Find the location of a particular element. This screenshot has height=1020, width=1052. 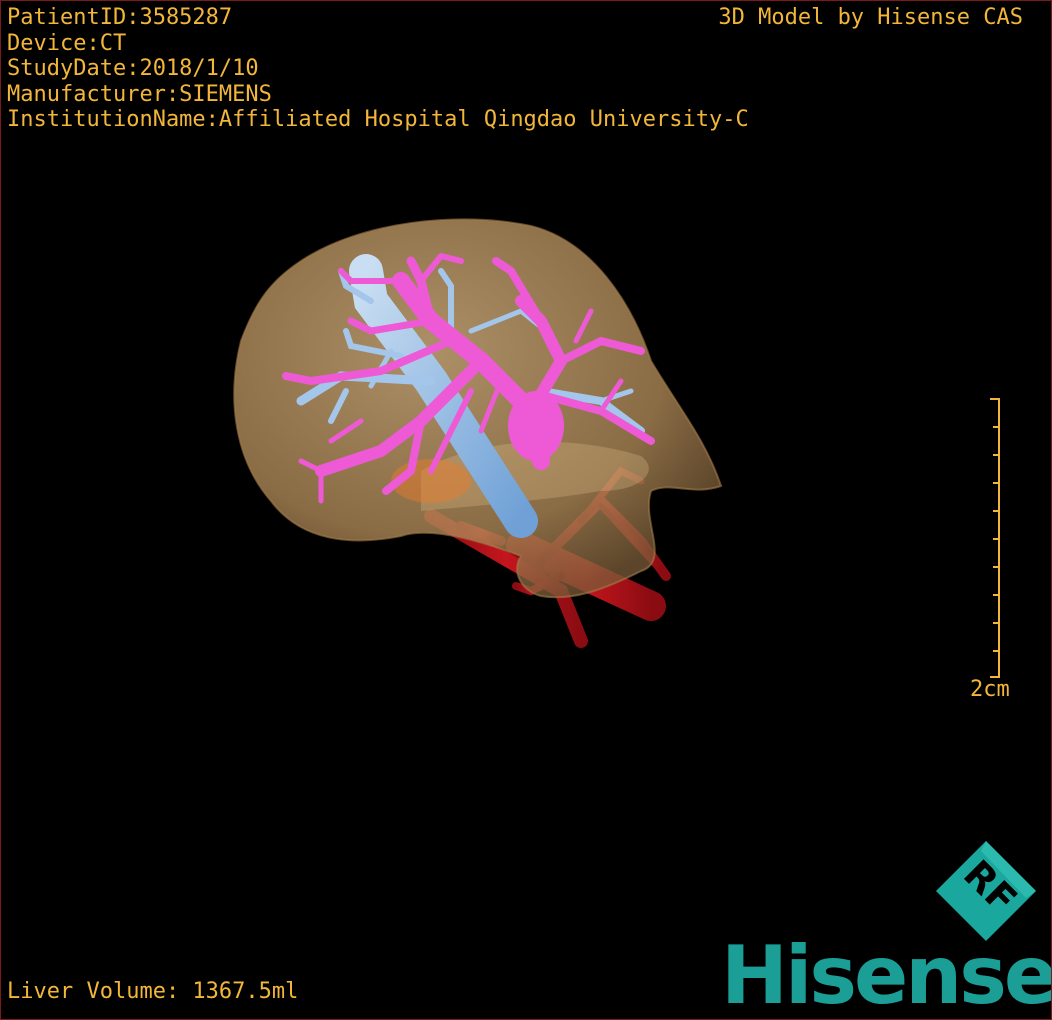

liver-volume: Liver Volume: 1367.5ml is located at coordinates (153, 991).